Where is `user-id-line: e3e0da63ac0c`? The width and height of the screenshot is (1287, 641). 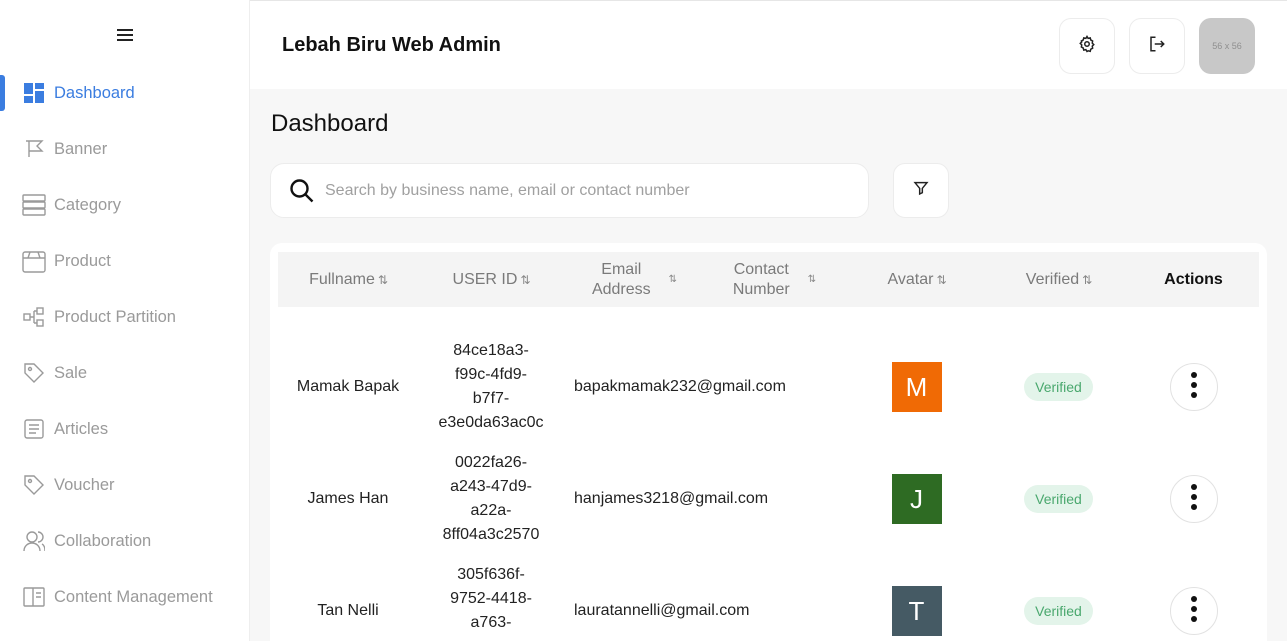 user-id-line: e3e0da63ac0c is located at coordinates (491, 422).